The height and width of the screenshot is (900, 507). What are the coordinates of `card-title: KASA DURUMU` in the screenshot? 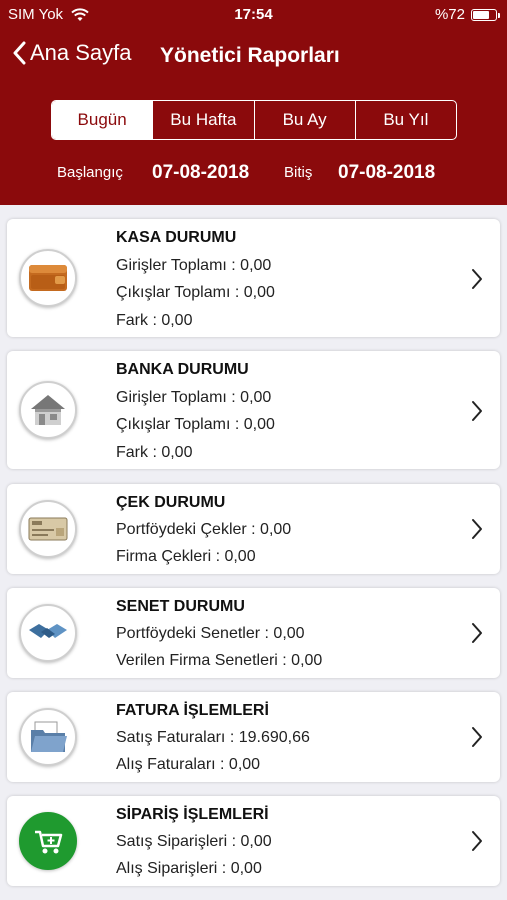 It's located at (176, 237).